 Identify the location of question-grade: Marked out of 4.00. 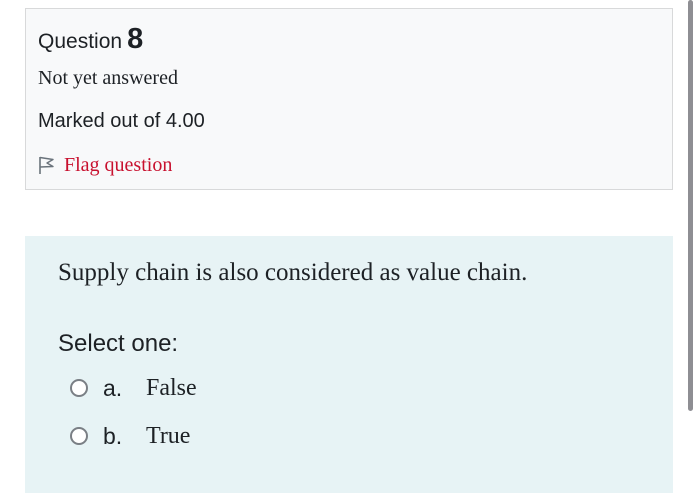
(121, 121).